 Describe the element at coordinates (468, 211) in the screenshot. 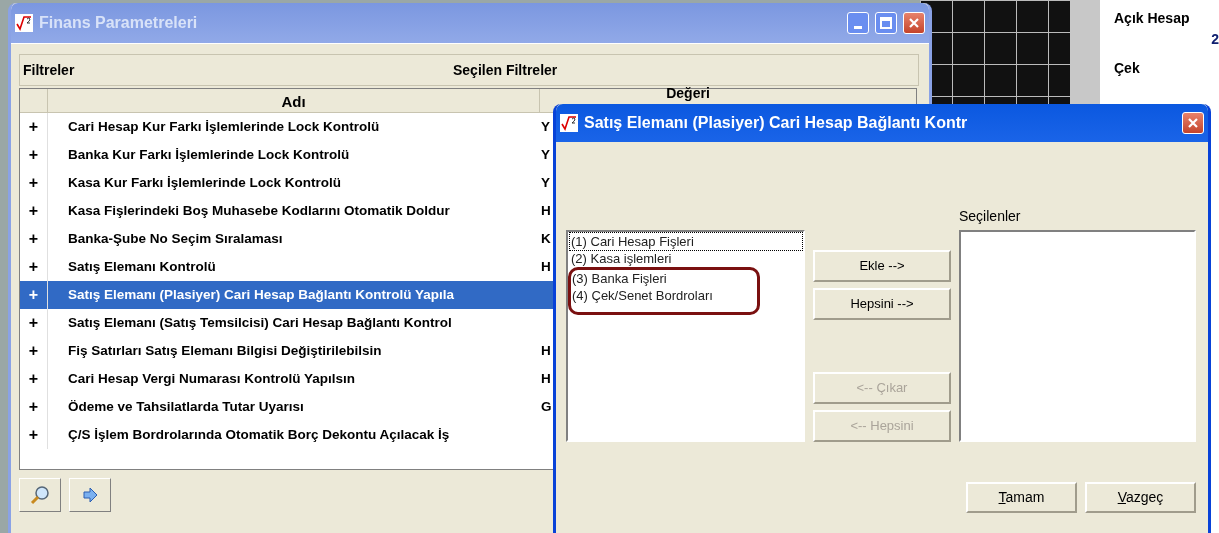

I see `table-row: + Kasa Fişlerindeki Boş Muhasebe Kodlarını Otomatik Doldur H` at that location.